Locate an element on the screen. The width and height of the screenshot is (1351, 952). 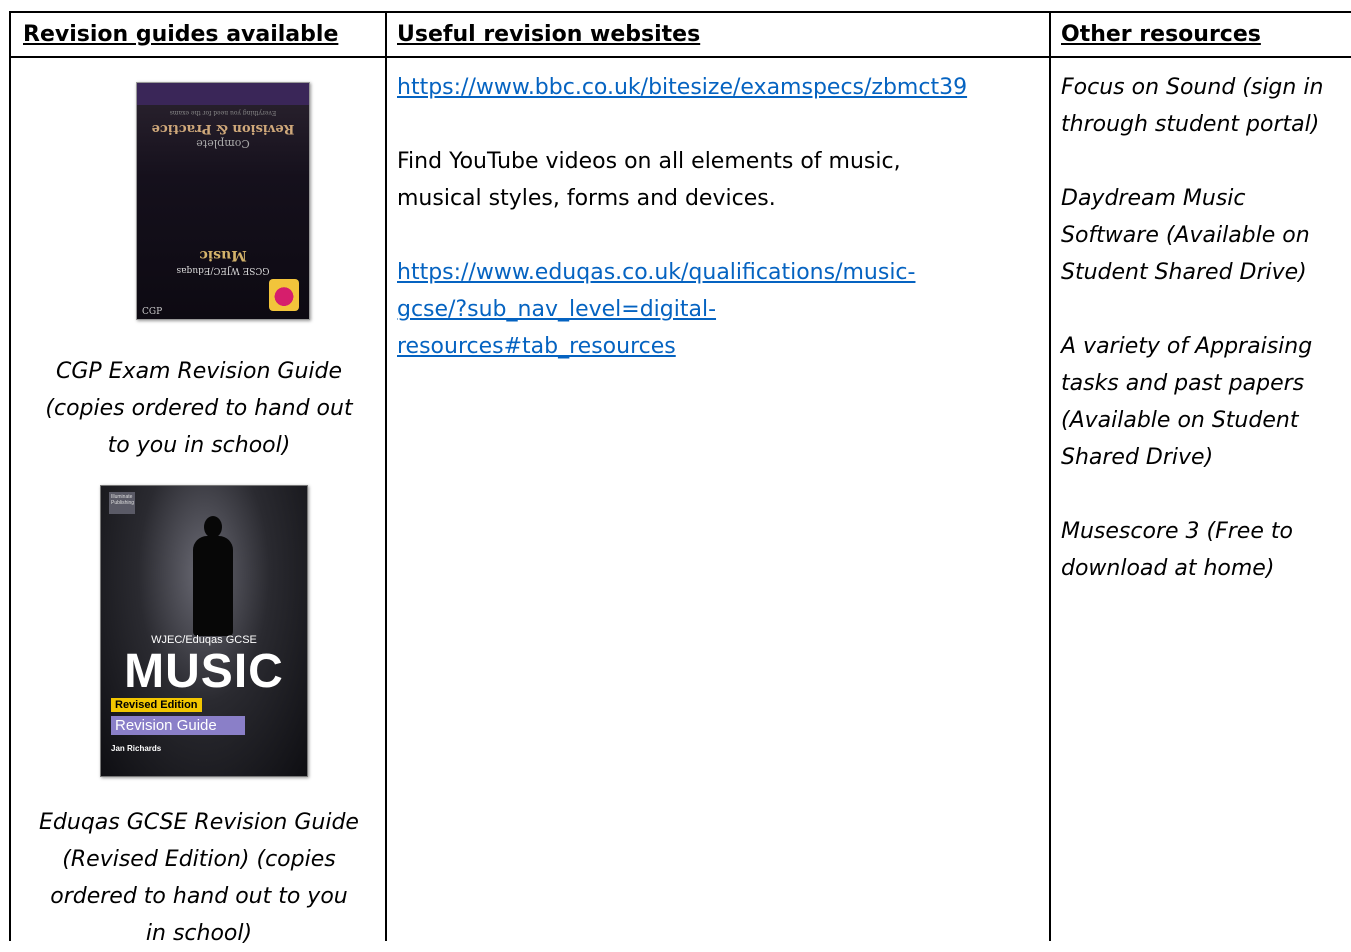
eduqas-link: resources#tab_resources is located at coordinates (536, 346).